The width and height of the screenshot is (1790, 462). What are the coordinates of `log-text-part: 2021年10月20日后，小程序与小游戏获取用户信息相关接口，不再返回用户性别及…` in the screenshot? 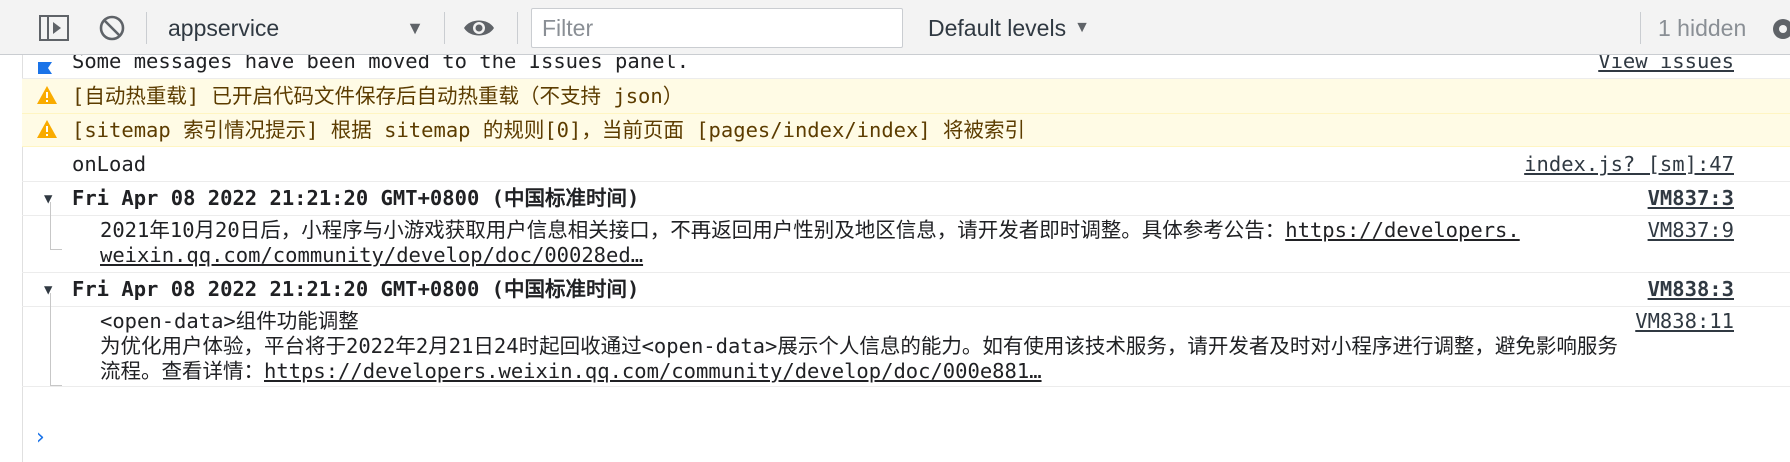 It's located at (693, 230).